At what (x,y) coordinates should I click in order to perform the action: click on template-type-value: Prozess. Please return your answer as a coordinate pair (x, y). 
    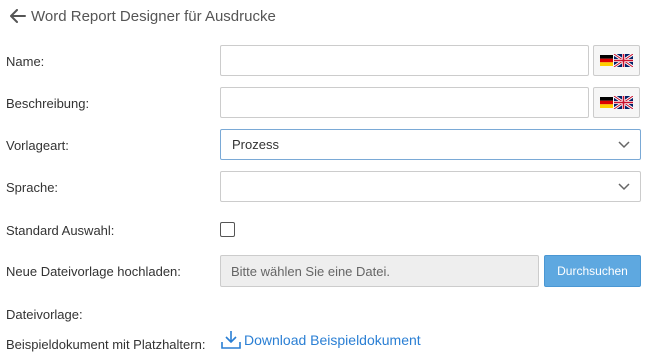
    Looking at the image, I should click on (255, 144).